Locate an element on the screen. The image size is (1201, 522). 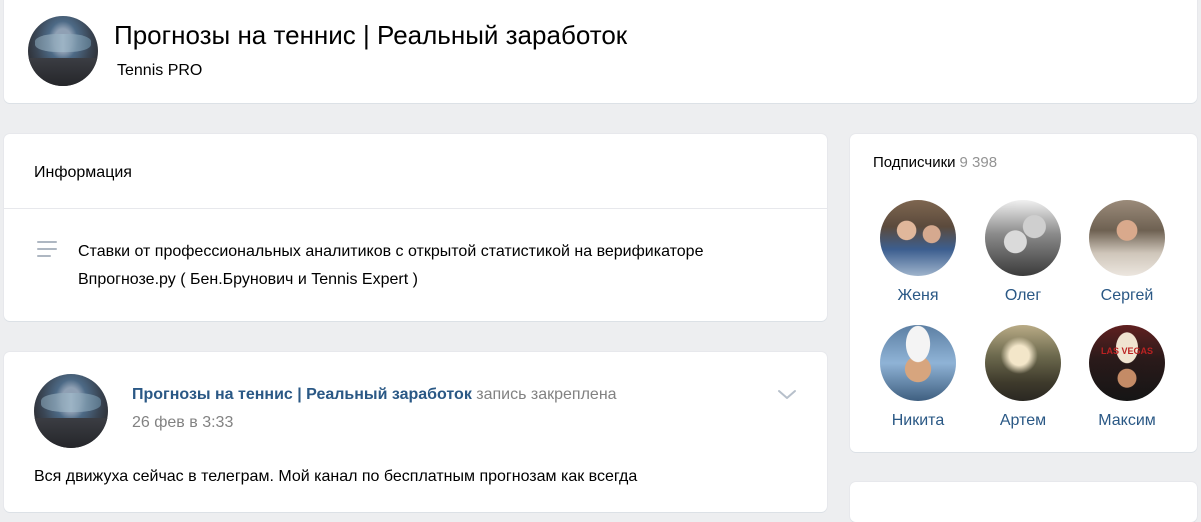
subscriber-name: Никита is located at coordinates (918, 420).